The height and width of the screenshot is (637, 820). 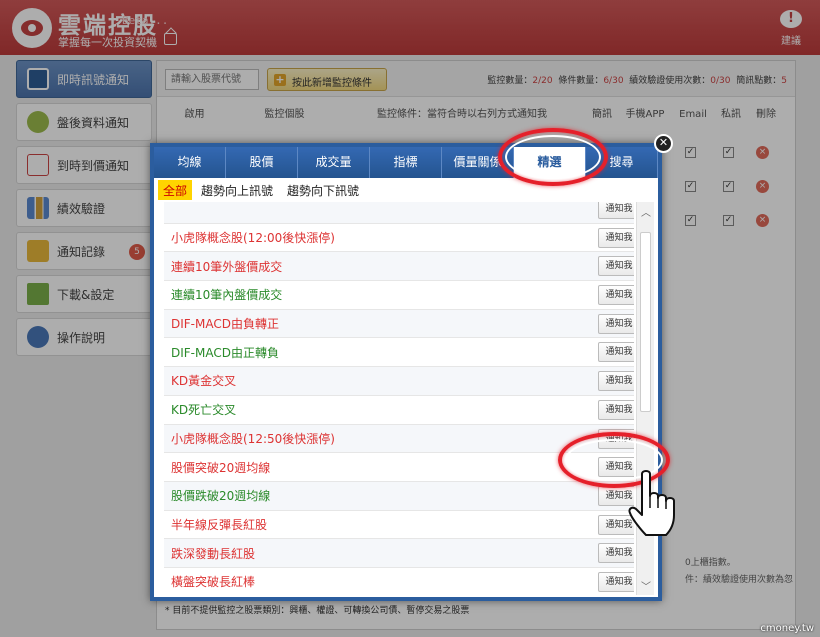 What do you see at coordinates (399, 353) in the screenshot?
I see `list-item: DIF-MACD由正轉負 通知我` at bounding box center [399, 353].